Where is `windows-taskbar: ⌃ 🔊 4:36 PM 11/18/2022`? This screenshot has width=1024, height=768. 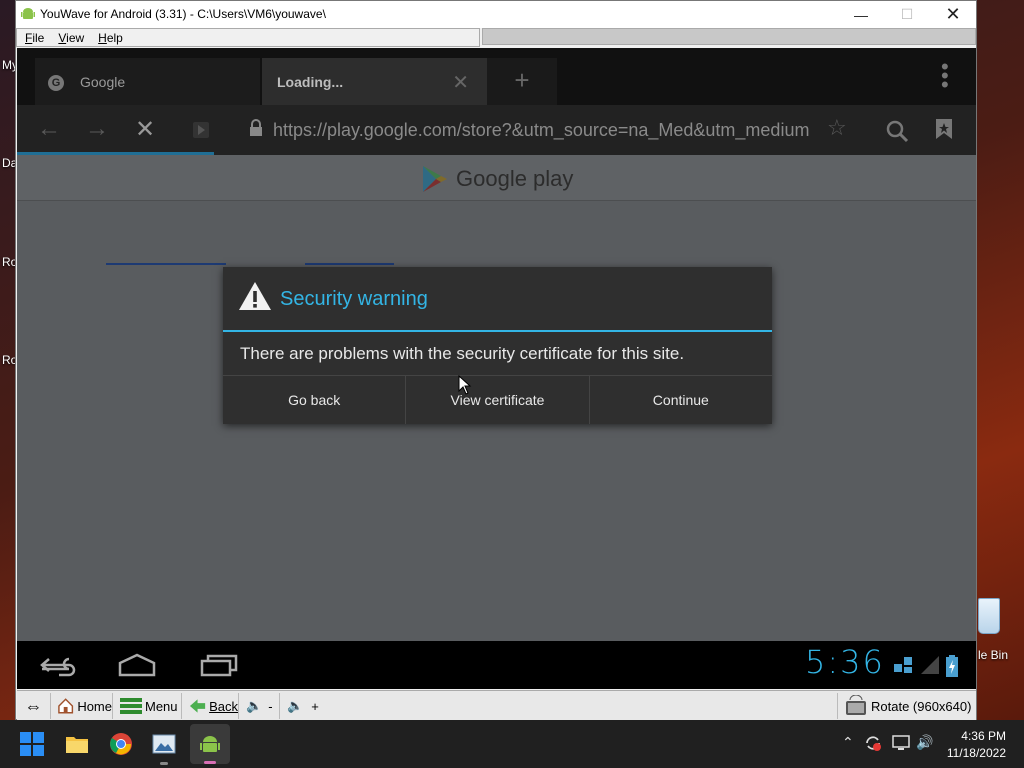 windows-taskbar: ⌃ 🔊 4:36 PM 11/18/2022 is located at coordinates (512, 744).